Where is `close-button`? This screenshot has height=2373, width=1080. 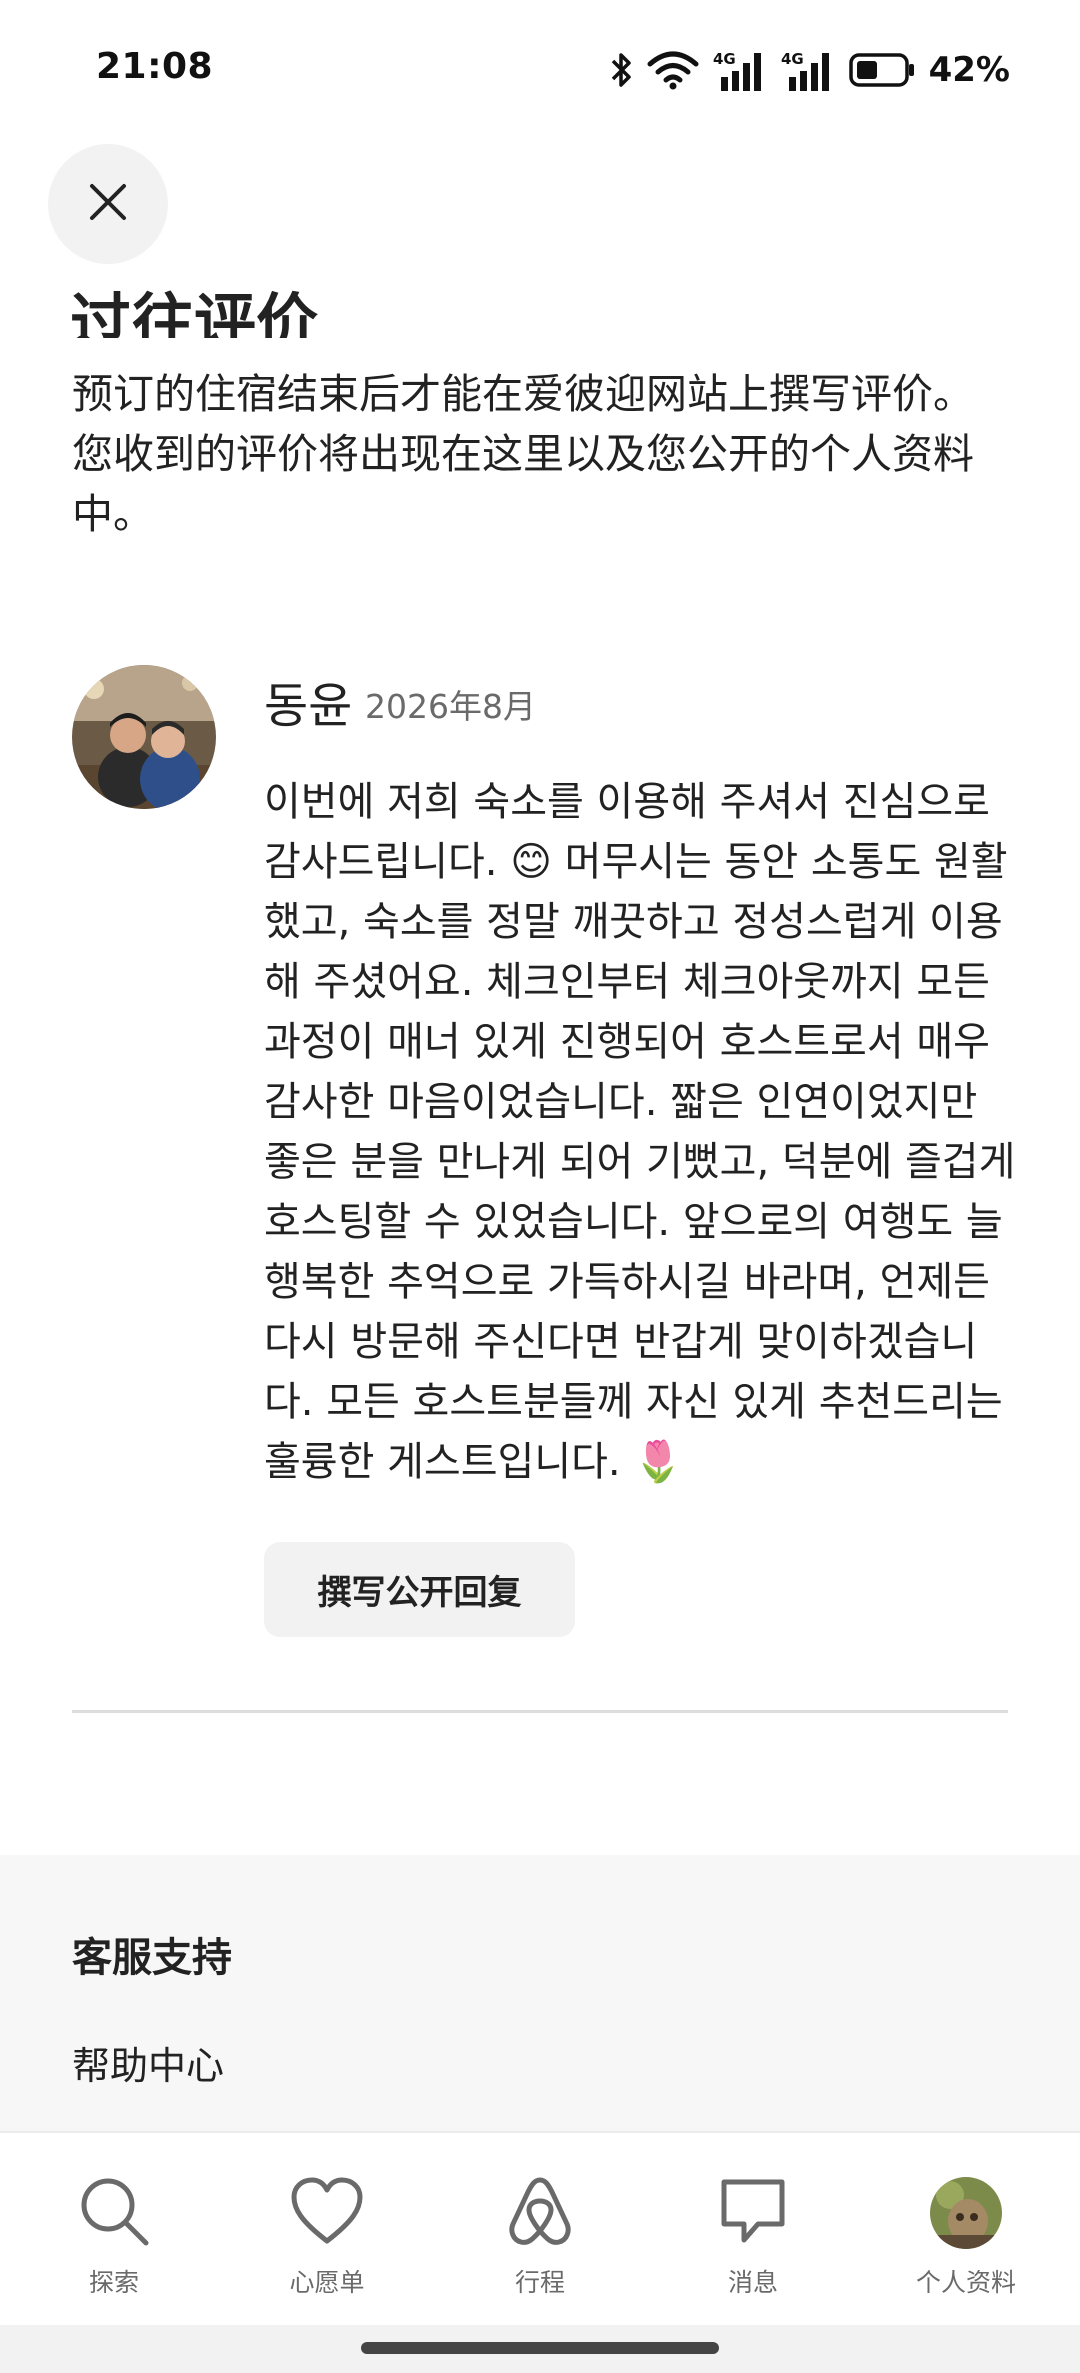
close-button is located at coordinates (108, 204).